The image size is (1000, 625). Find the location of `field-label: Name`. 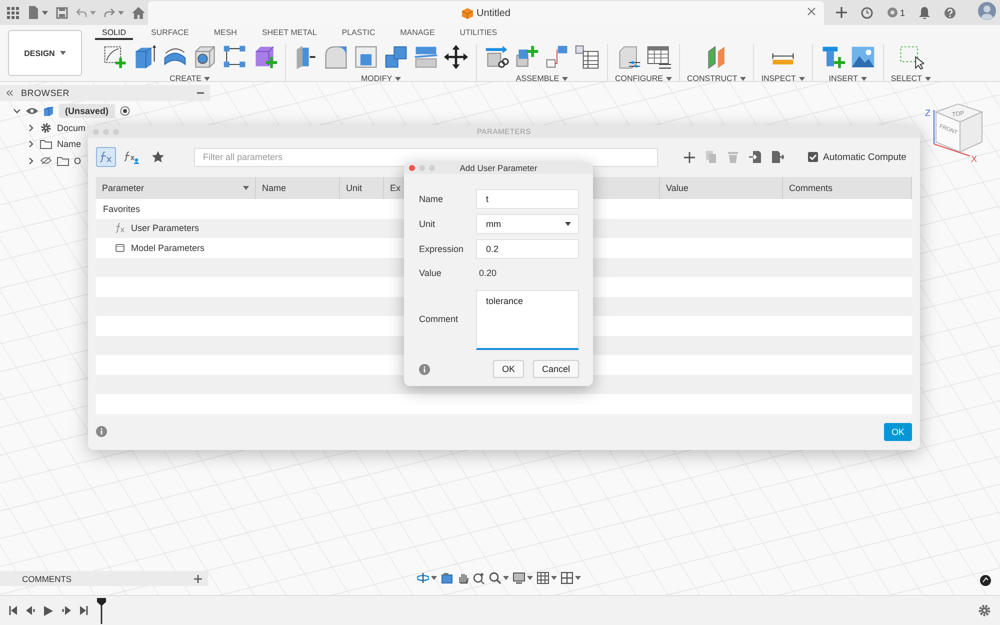

field-label: Name is located at coordinates (431, 199).